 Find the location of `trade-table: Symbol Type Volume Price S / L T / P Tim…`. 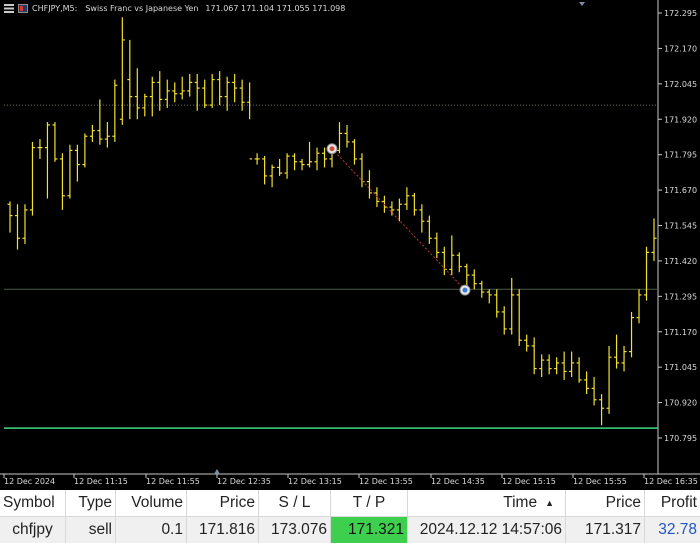

trade-table: Symbol Type Volume Price S / L T / P Tim… is located at coordinates (350, 516).